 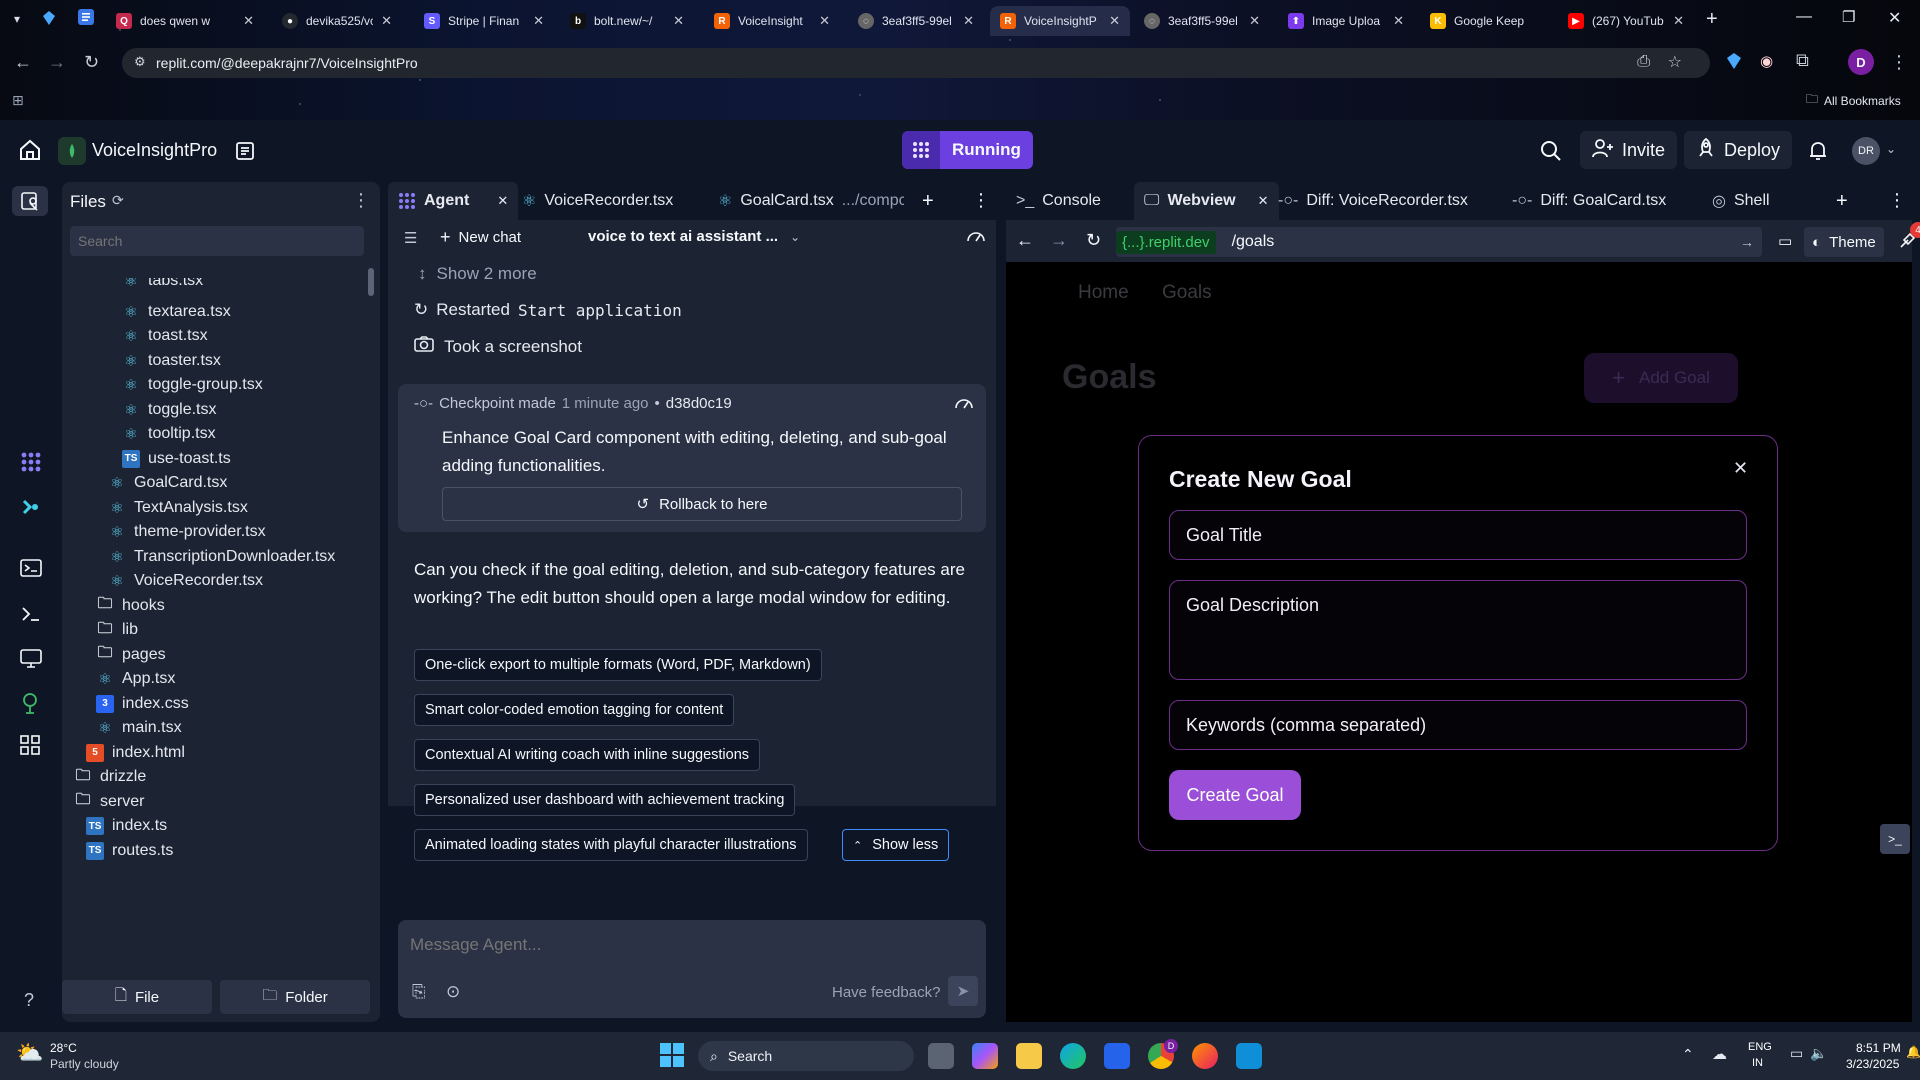 What do you see at coordinates (171, 361) in the screenshot?
I see `file-row: ⚛ toaster.tsx` at bounding box center [171, 361].